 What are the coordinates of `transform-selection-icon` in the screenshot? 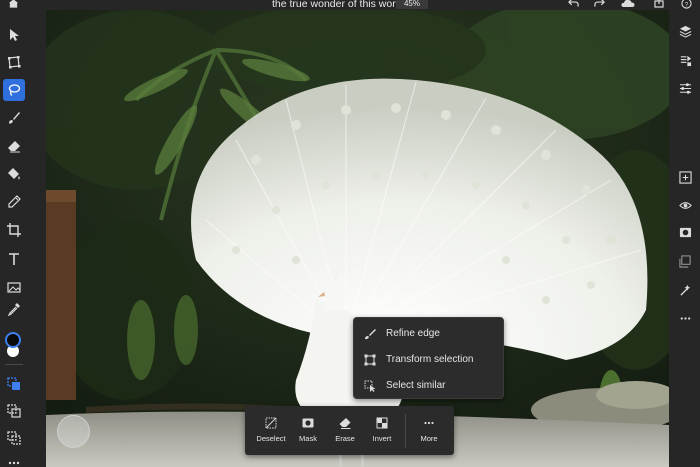 It's located at (370, 359).